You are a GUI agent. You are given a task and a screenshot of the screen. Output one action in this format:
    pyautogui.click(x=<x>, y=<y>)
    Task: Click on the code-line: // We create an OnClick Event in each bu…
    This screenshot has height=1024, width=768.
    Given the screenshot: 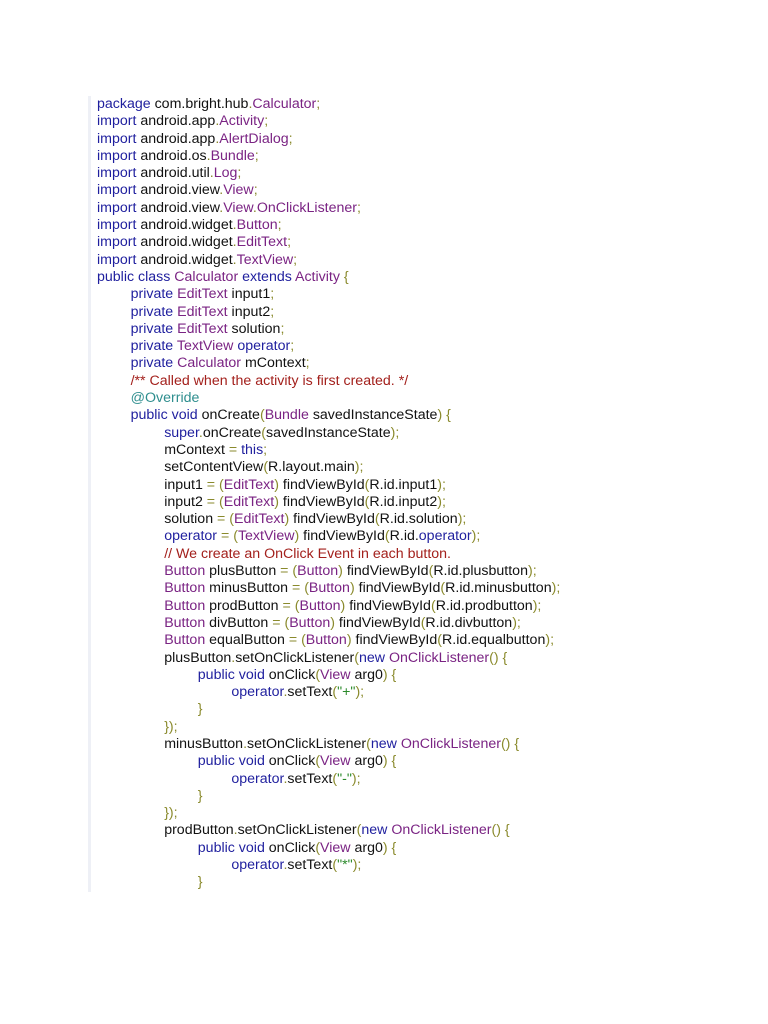 What is the action you would take?
    pyautogui.click(x=404, y=554)
    